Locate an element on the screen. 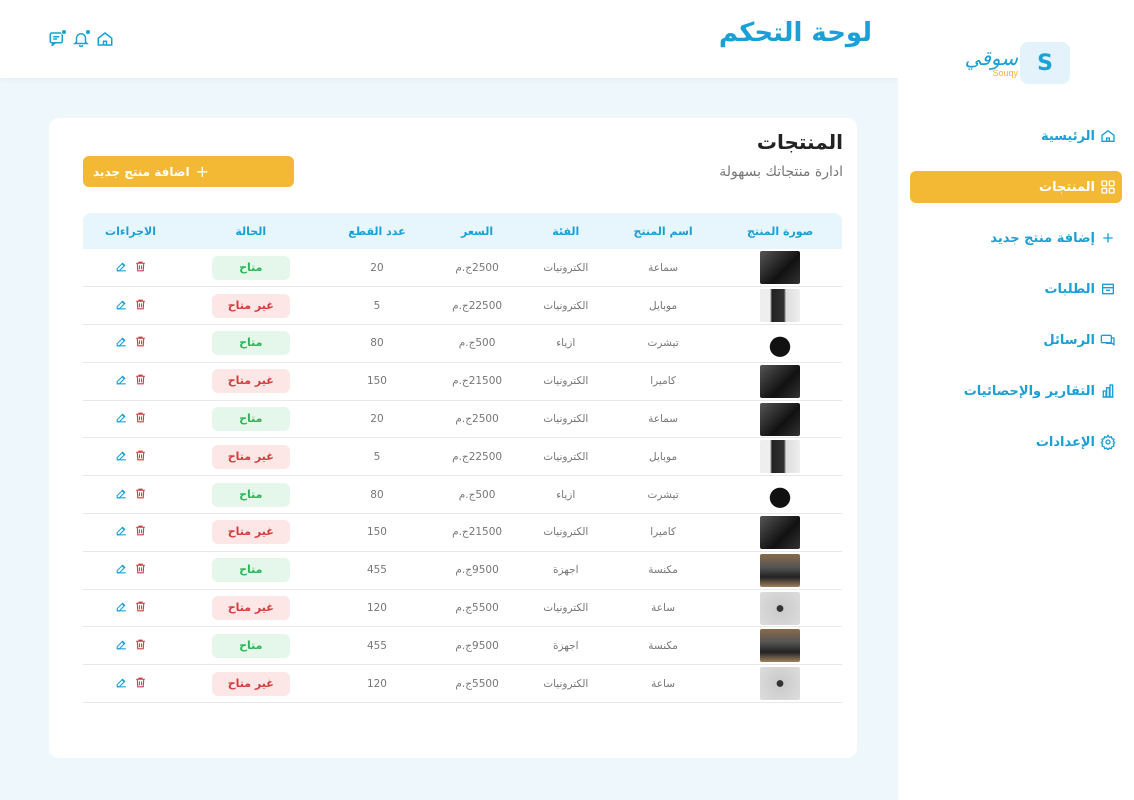 The width and height of the screenshot is (1134, 800). sidebar-item-add-product: إضافة منتج جديد is located at coordinates (1016, 238).